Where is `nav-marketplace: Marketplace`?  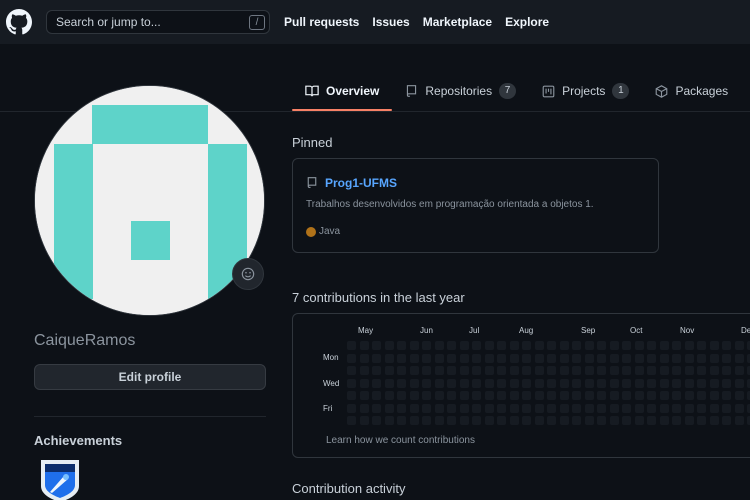
nav-marketplace: Marketplace is located at coordinates (457, 22).